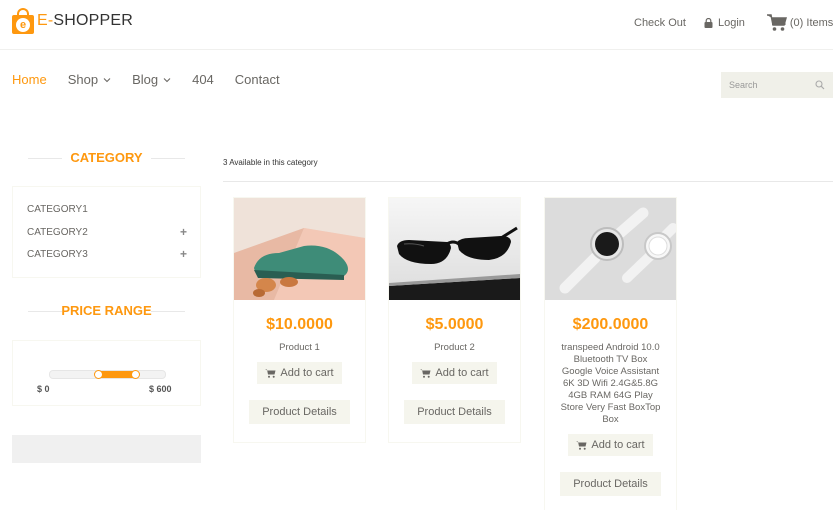  I want to click on category-item: CATEGORY1, so click(107, 209).